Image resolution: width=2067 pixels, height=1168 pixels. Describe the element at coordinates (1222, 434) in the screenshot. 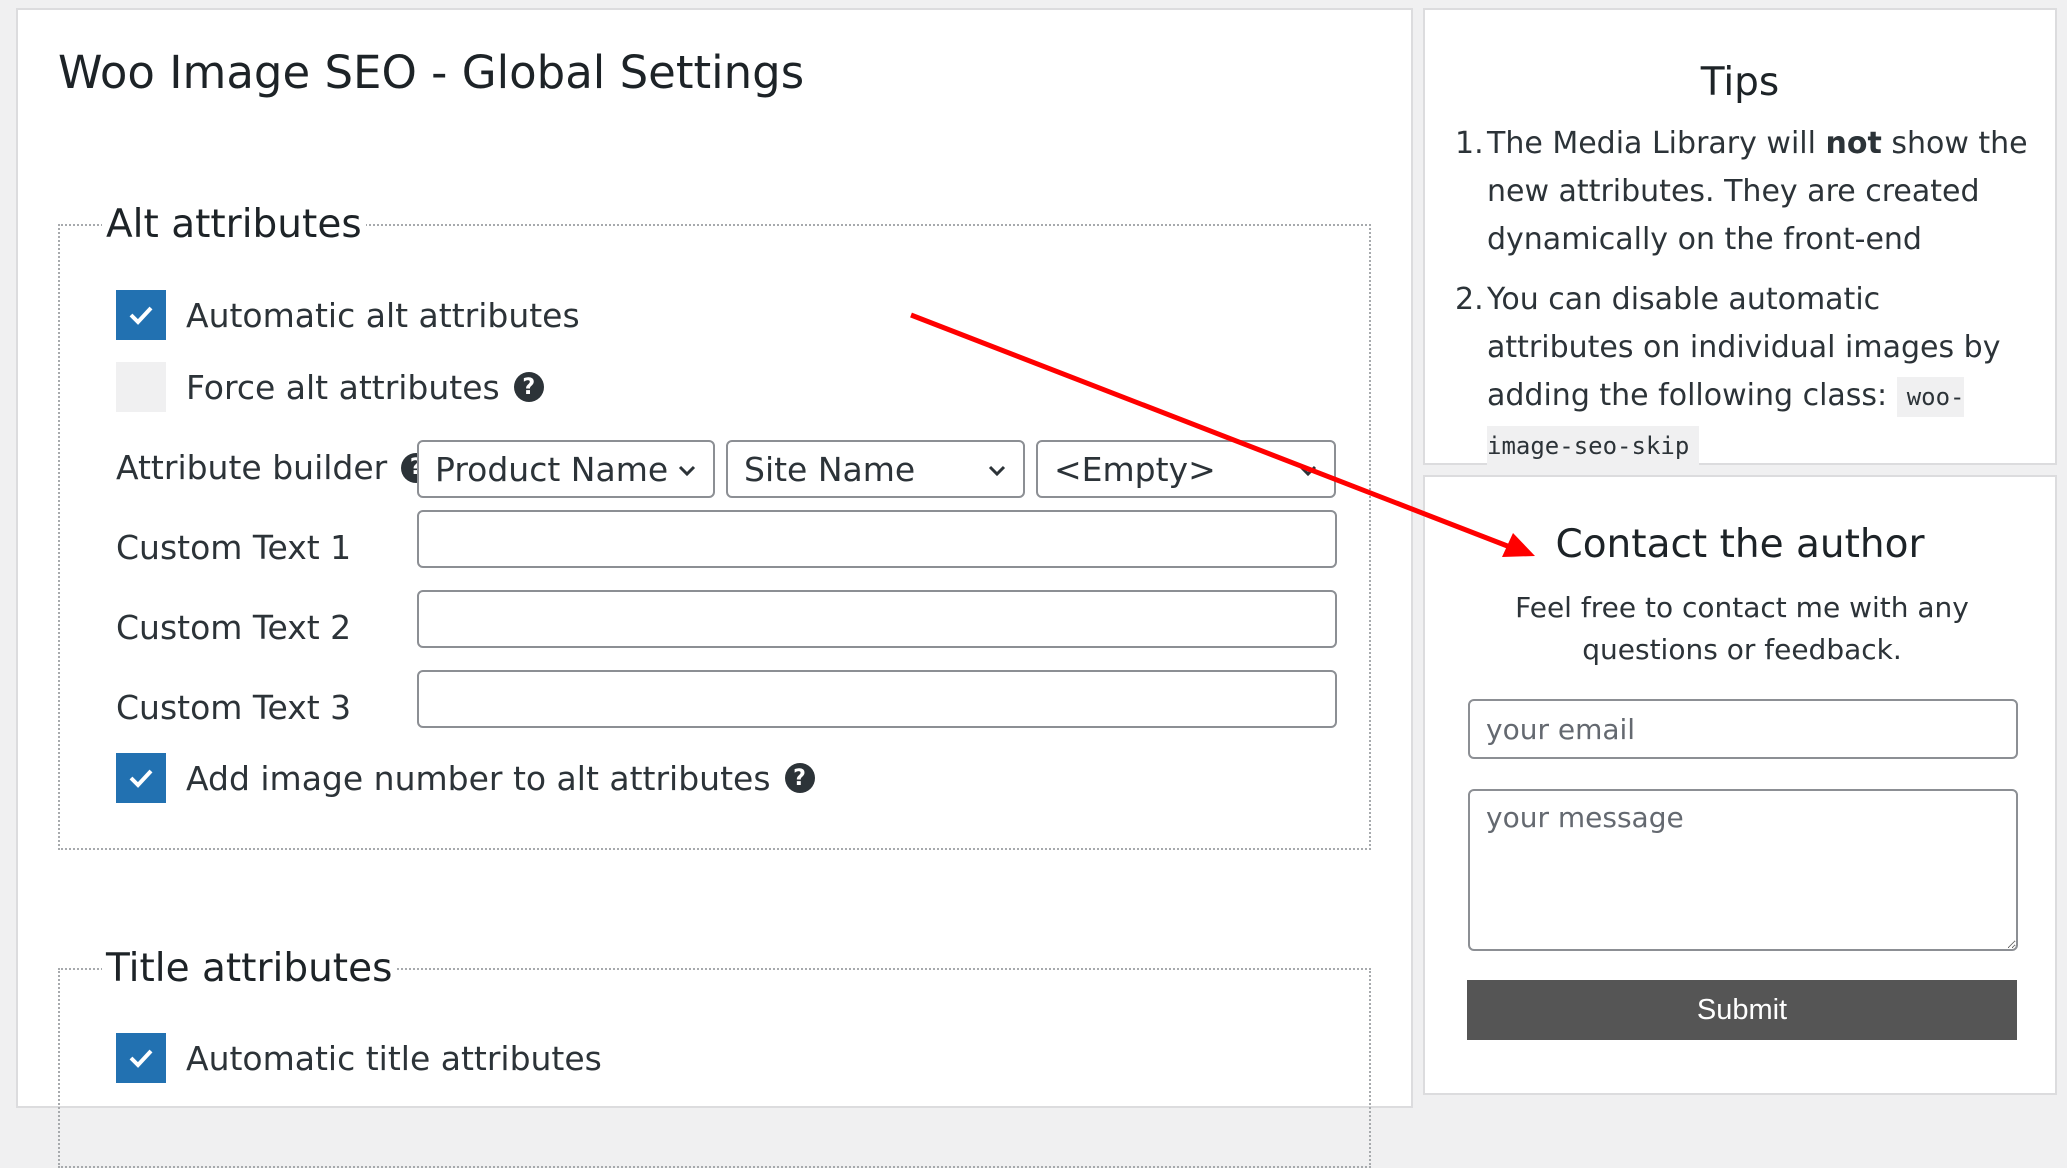

I see `annotation-arrow-icon` at that location.